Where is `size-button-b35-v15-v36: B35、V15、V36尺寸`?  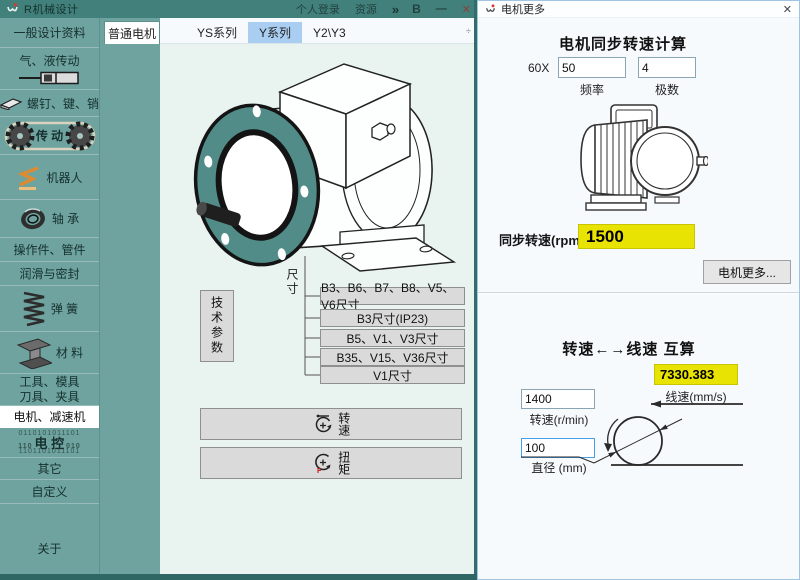 size-button-b35-v15-v36: B35、V15、V36尺寸 is located at coordinates (392, 357).